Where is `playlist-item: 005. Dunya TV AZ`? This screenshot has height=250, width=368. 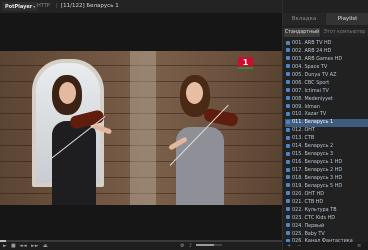 playlist-item: 005. Dunya TV AZ is located at coordinates (326, 76).